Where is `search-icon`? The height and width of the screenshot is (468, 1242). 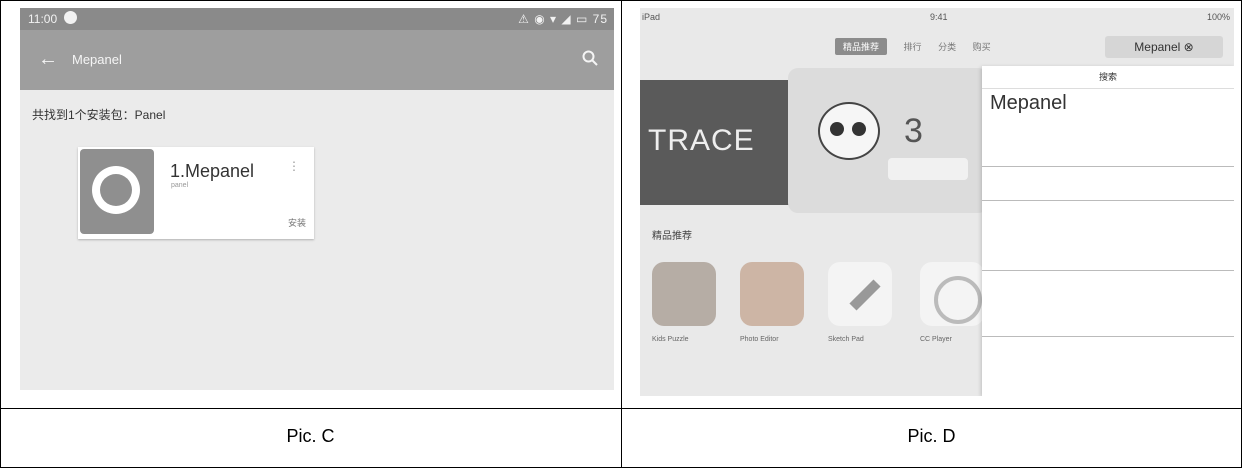
search-icon is located at coordinates (590, 58).